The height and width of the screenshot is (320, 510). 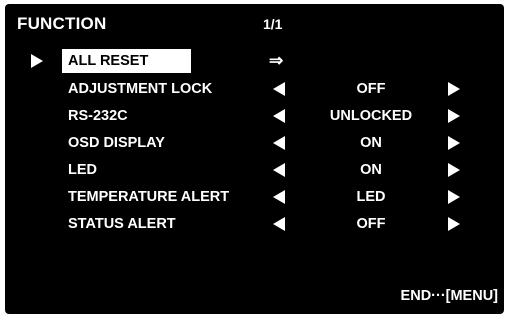 I want to click on menu-item-all-reset: ALL RESET ⇒, so click(x=254, y=61).